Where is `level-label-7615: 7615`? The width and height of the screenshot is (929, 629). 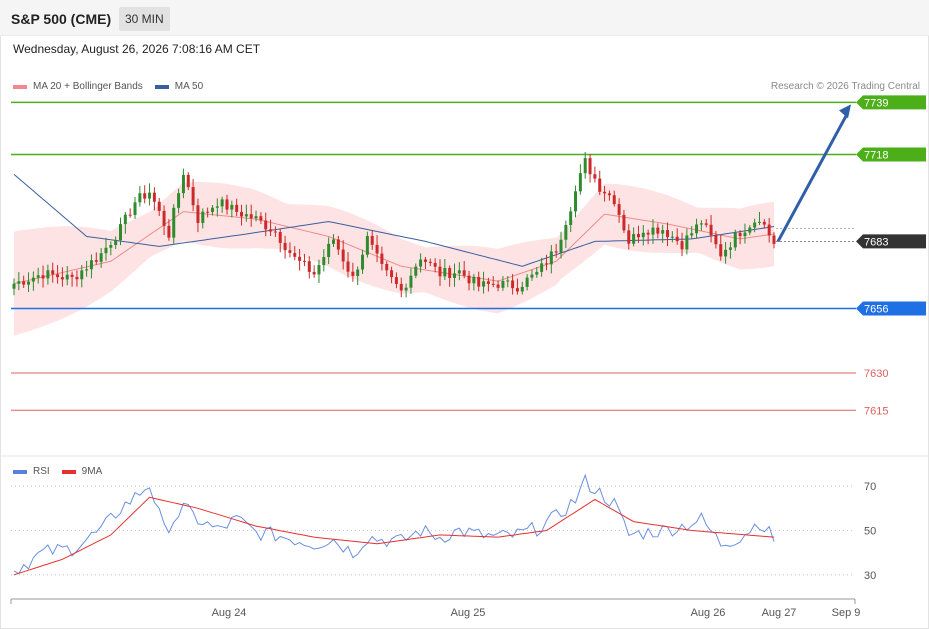
level-label-7615: 7615 is located at coordinates (876, 411).